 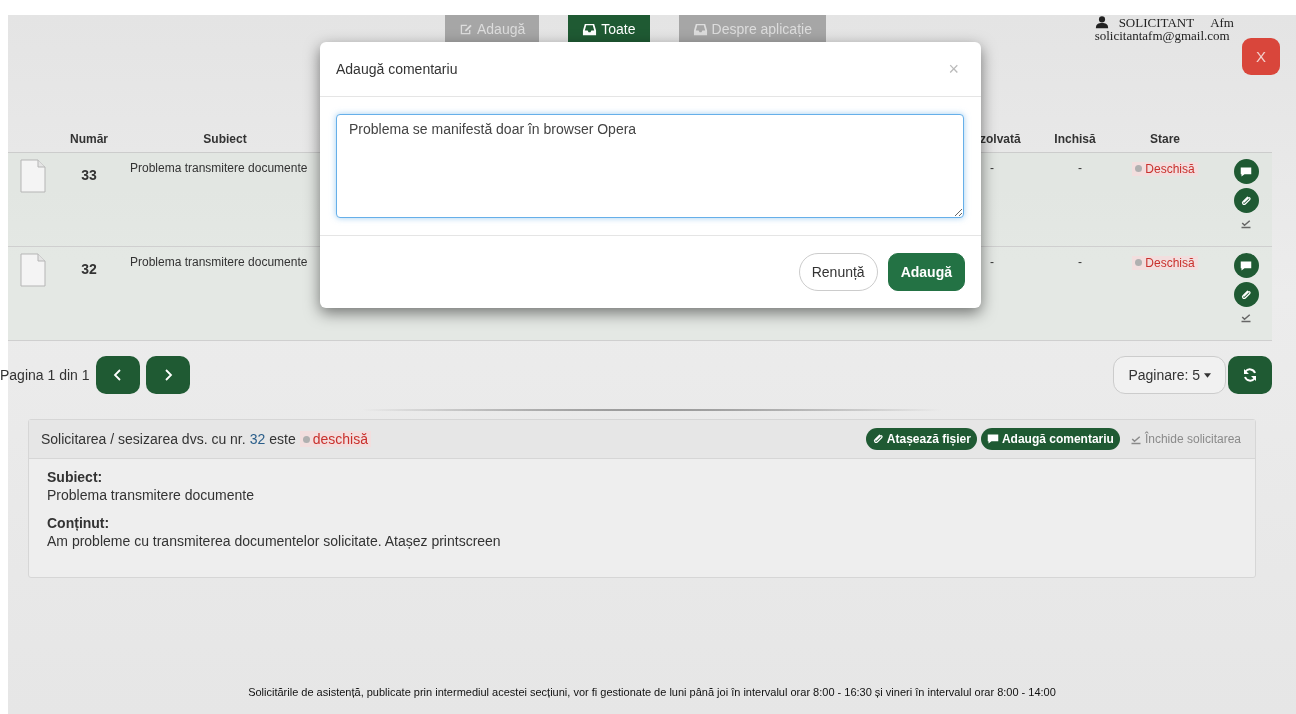 What do you see at coordinates (1050, 439) in the screenshot?
I see `action-button: Adaugă comentariu` at bounding box center [1050, 439].